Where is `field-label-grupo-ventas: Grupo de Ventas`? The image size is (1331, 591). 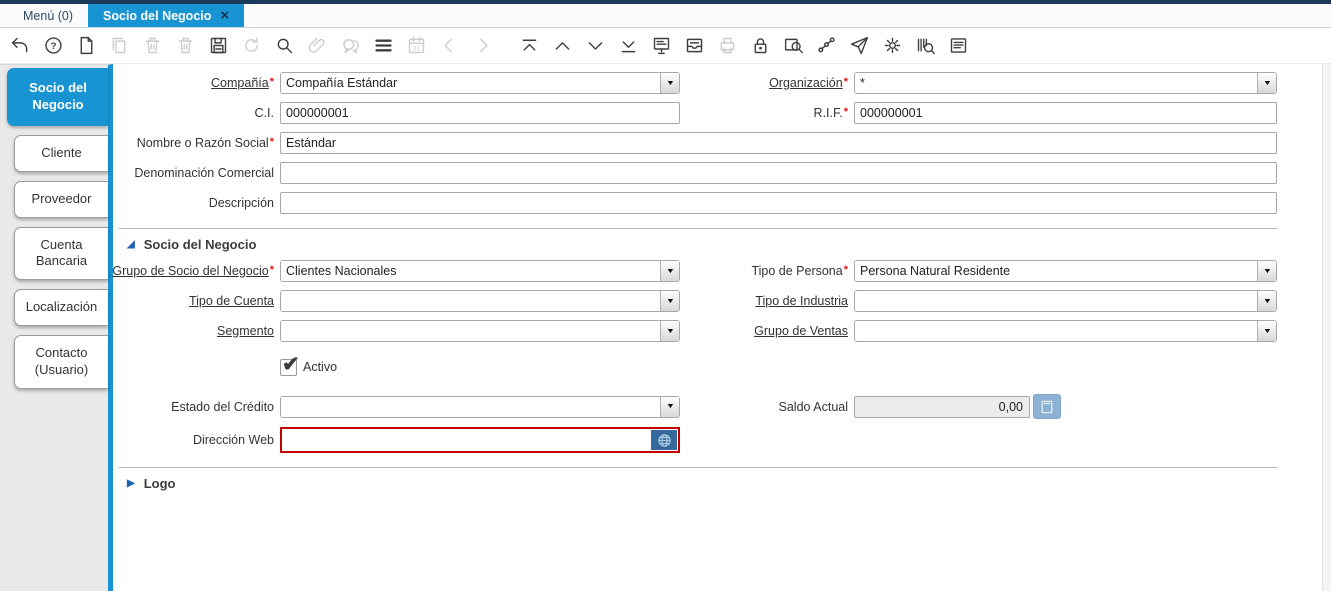
field-label-grupo-ventas: Grupo de Ventas is located at coordinates (801, 331).